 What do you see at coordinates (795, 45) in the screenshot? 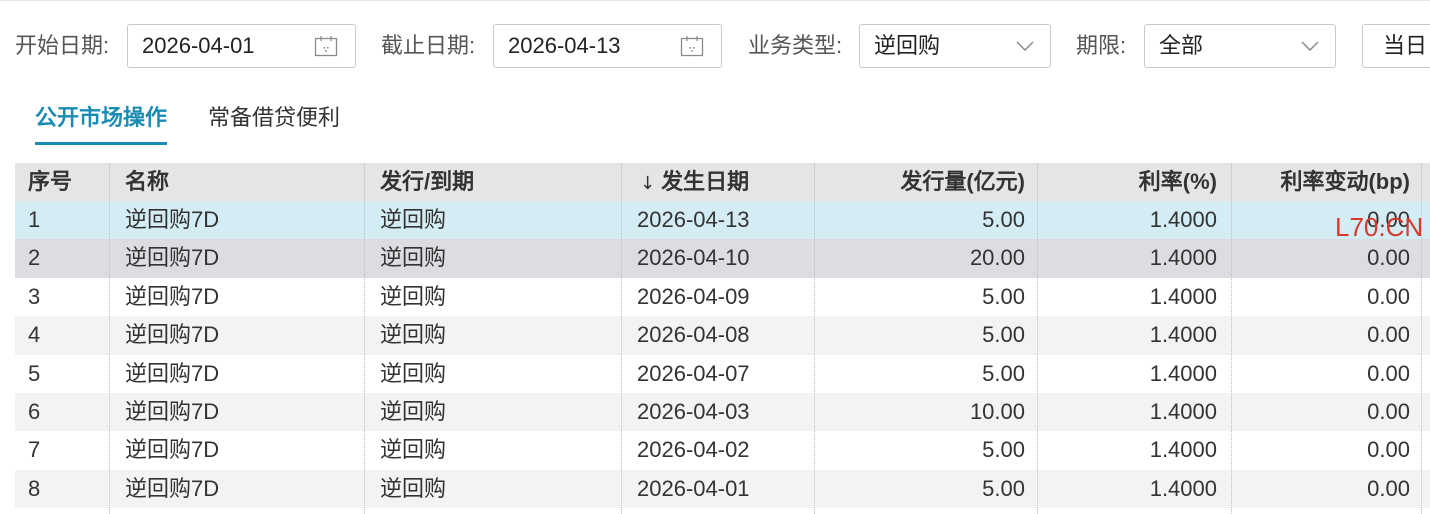
I see `business-type-label: 业务类型:` at bounding box center [795, 45].